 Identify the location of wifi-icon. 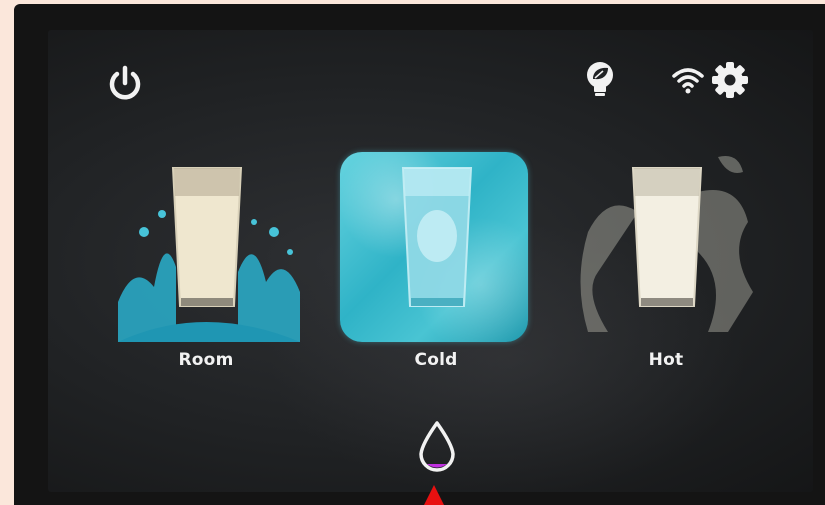
(688, 80).